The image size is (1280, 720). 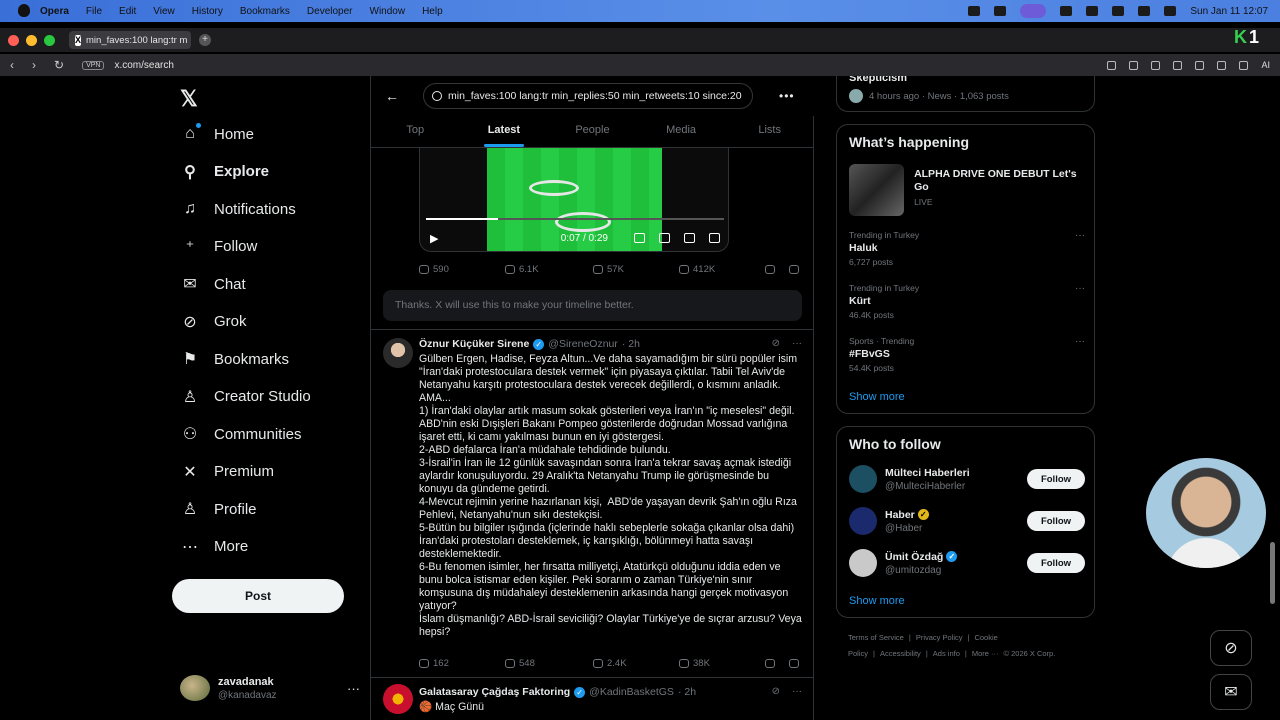 What do you see at coordinates (1156, 65) in the screenshot?
I see `shield-icon` at bounding box center [1156, 65].